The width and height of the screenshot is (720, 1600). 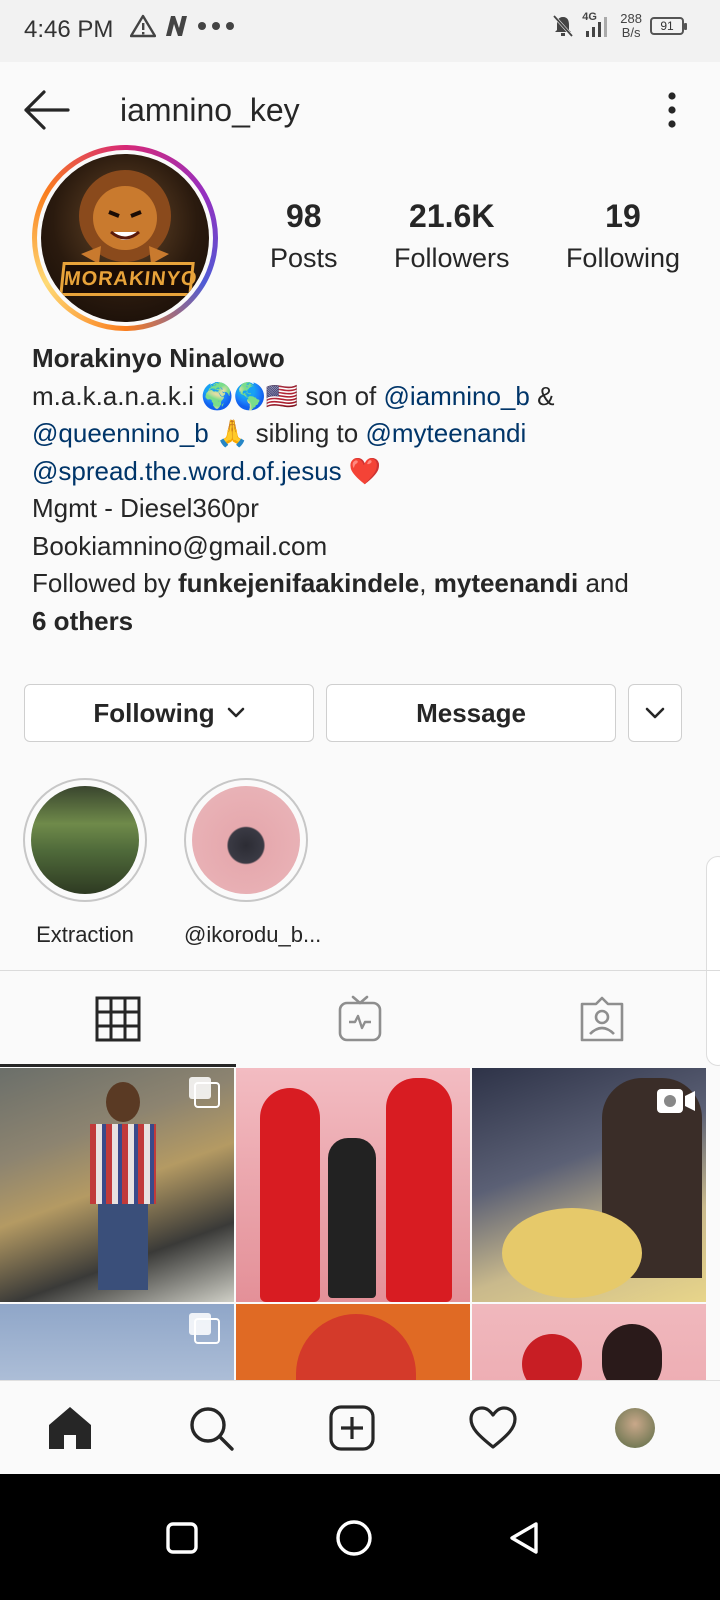 What do you see at coordinates (524, 1538) in the screenshot?
I see `back-triangle-icon` at bounding box center [524, 1538].